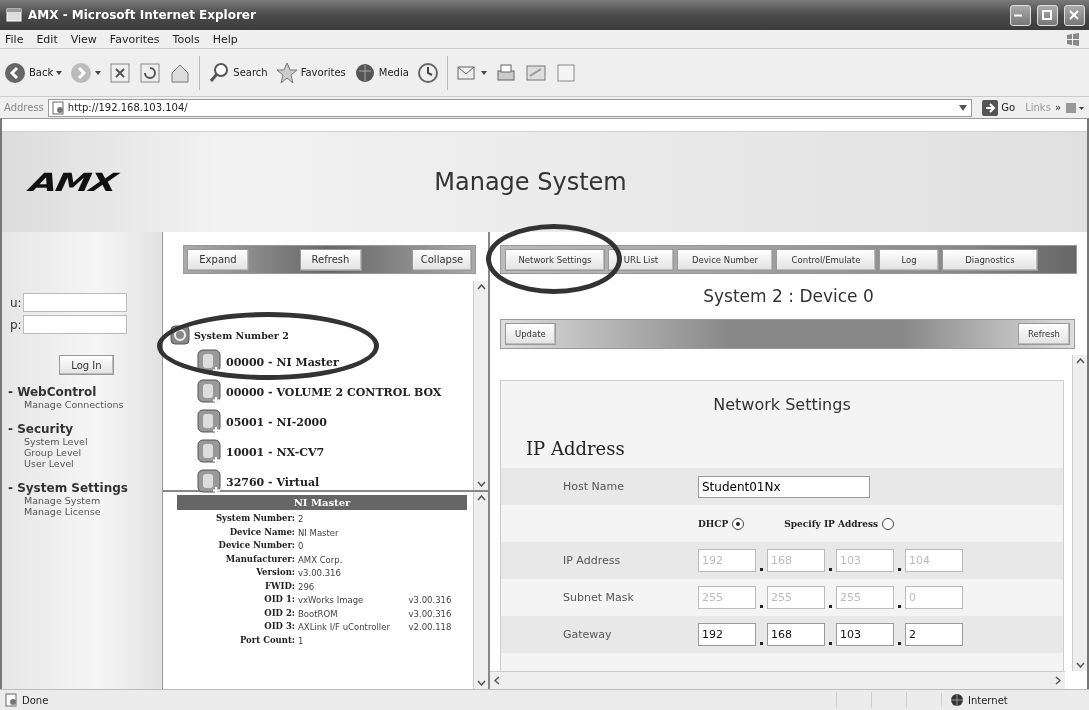  I want to click on back-button: Back, so click(33, 72).